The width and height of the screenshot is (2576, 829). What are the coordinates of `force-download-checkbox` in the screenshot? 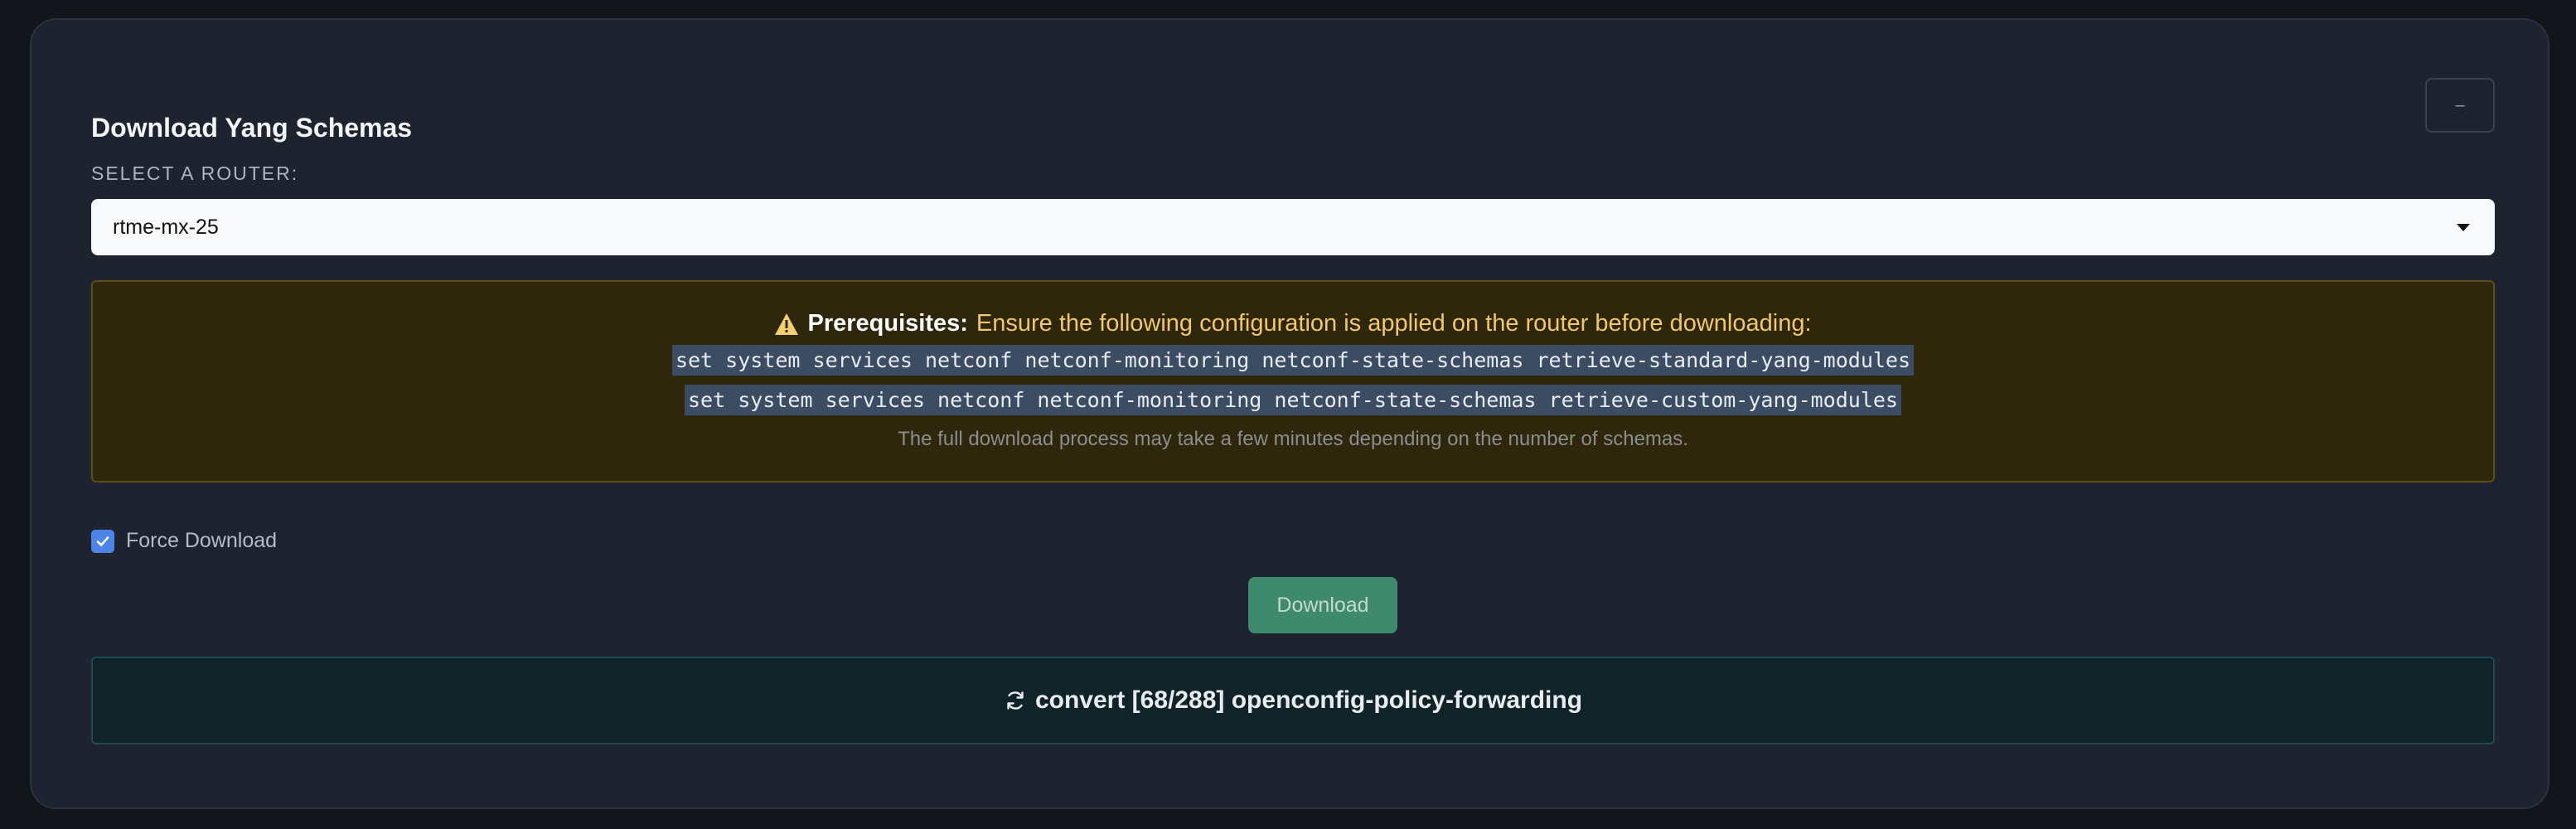 It's located at (102, 541).